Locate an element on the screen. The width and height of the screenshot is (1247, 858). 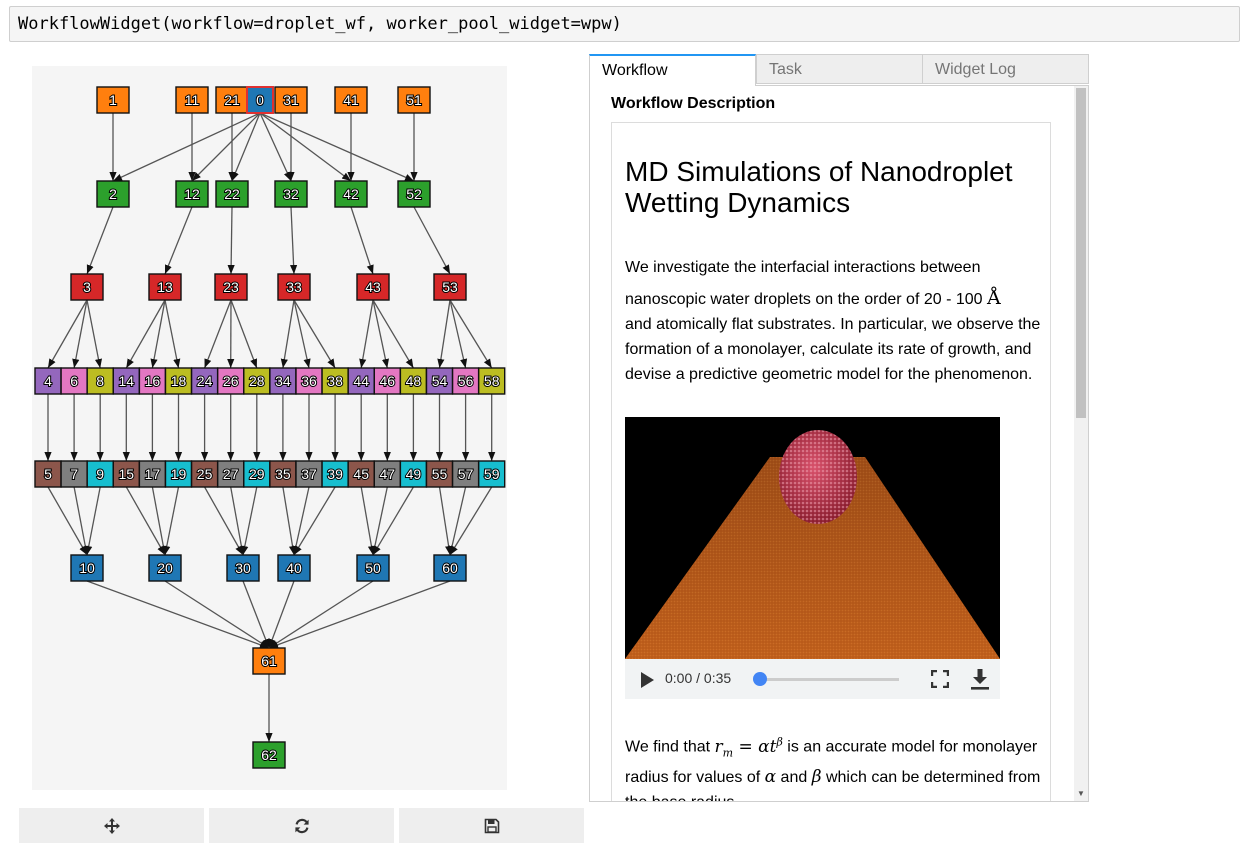
node-31: 31 is located at coordinates (291, 100).